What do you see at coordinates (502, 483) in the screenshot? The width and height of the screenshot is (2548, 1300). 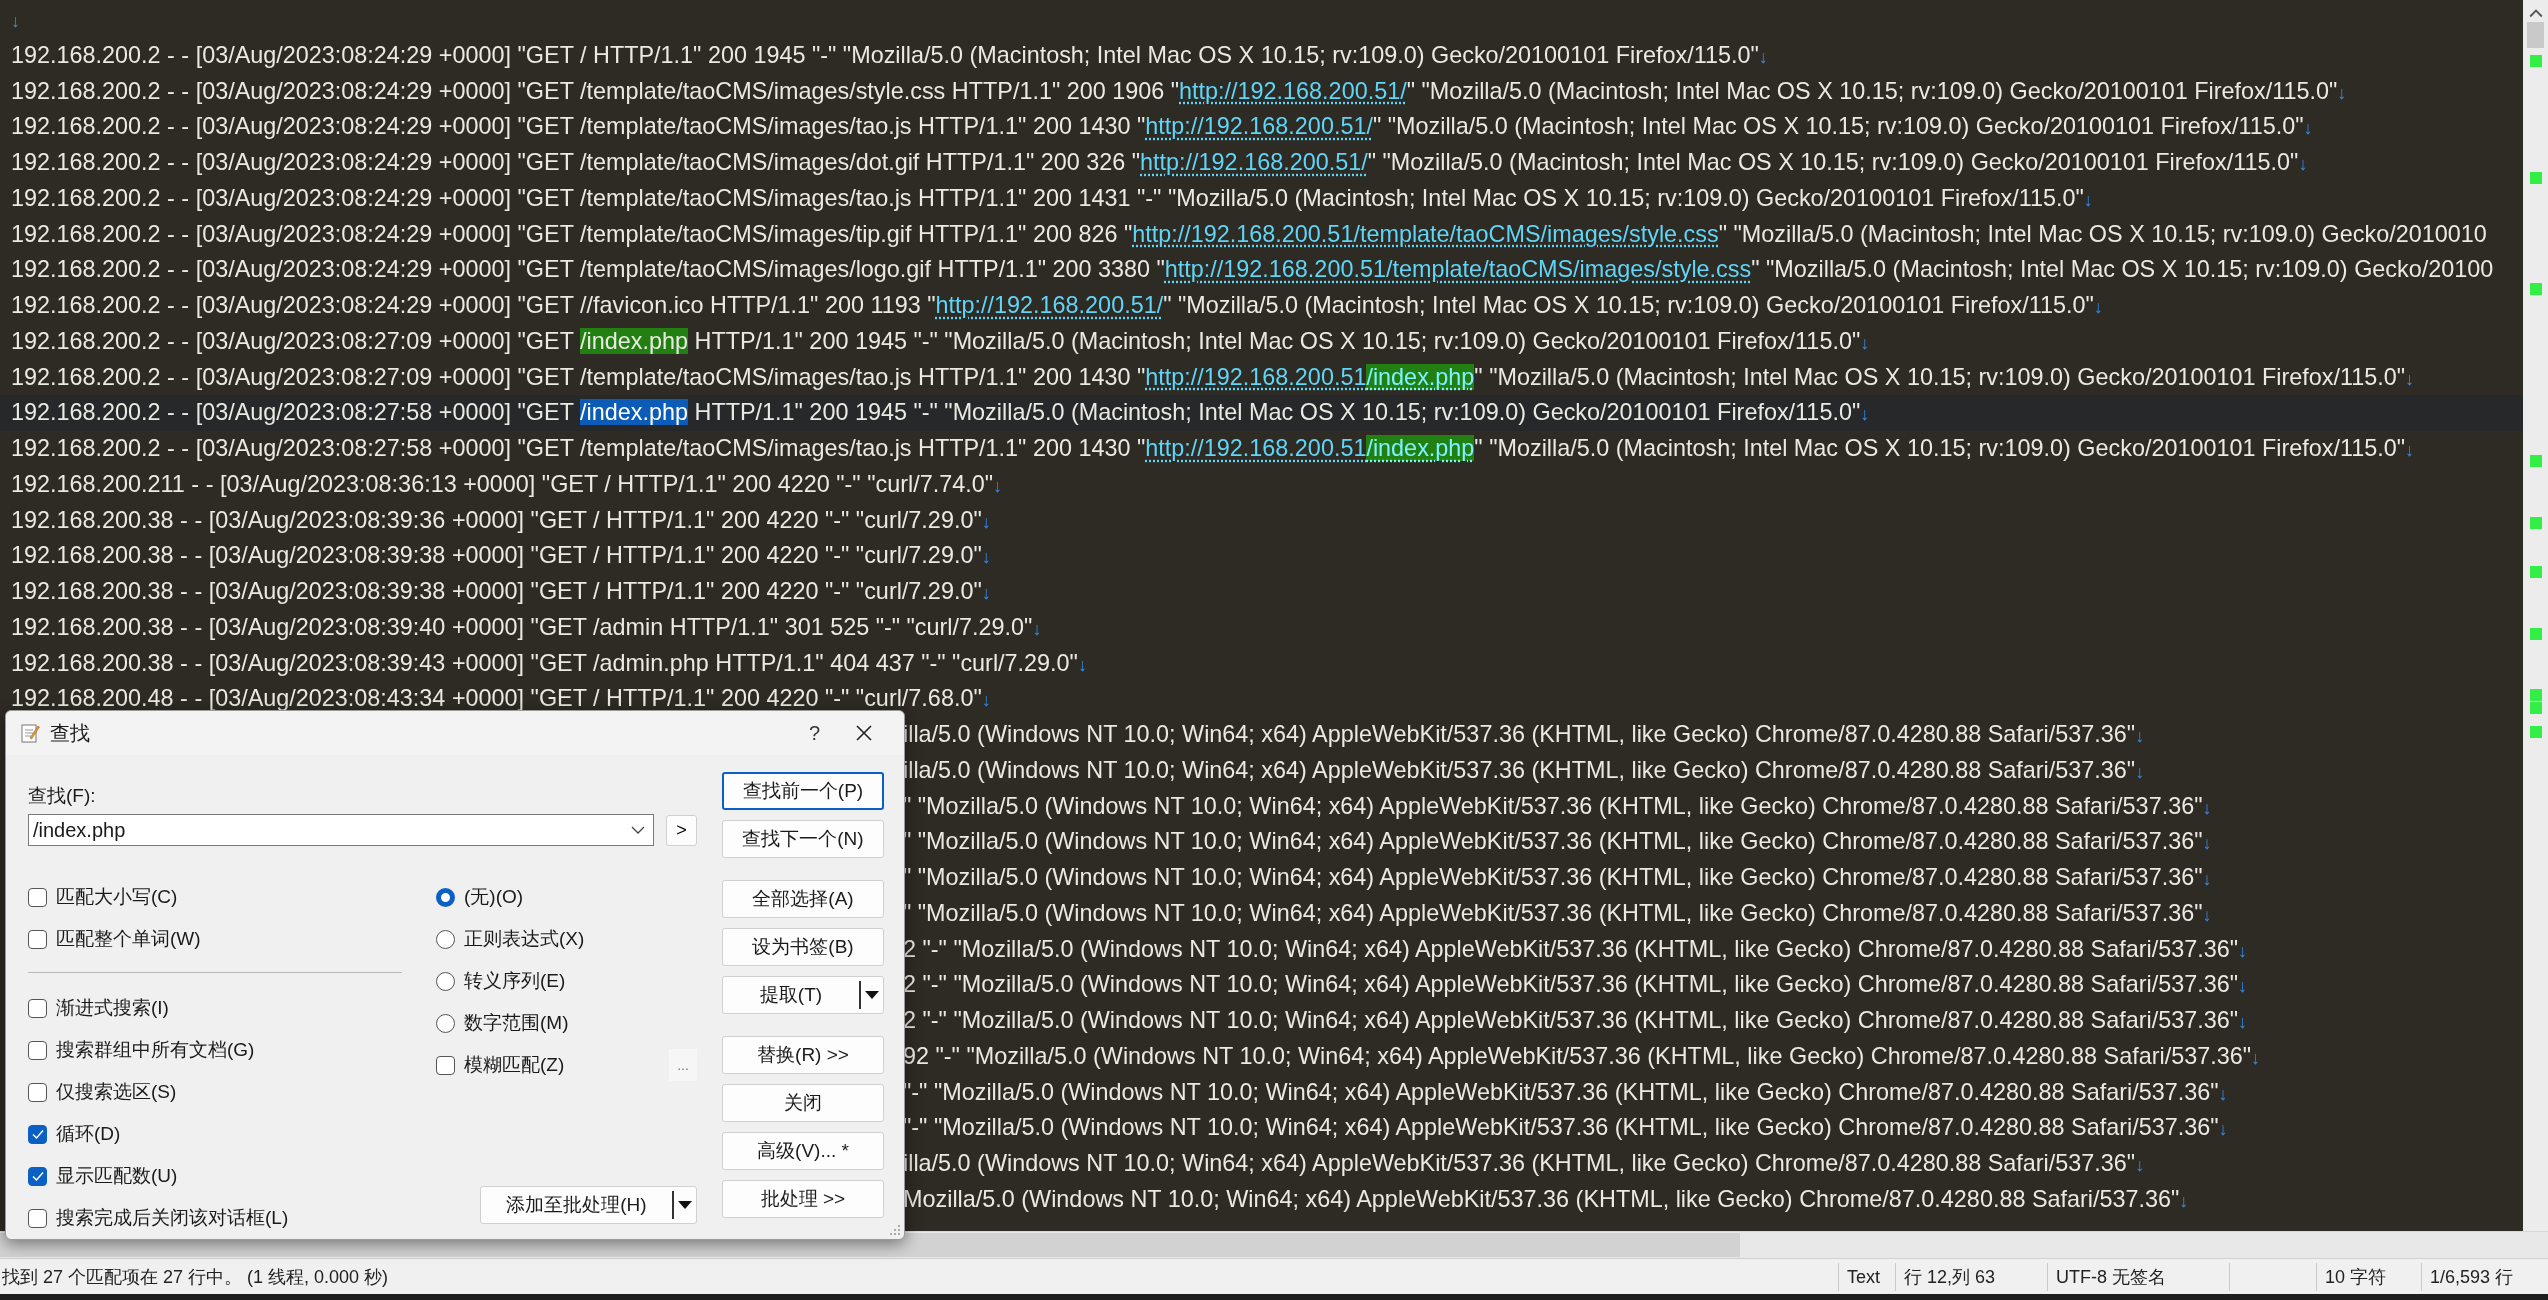 I see `log-text: 192.168.200.211 - - [03/Aug/2023:08:36:13 +0000] "GET / HTTP/1.1" 200 4220 "-" "curl/7.74.0"` at bounding box center [502, 483].